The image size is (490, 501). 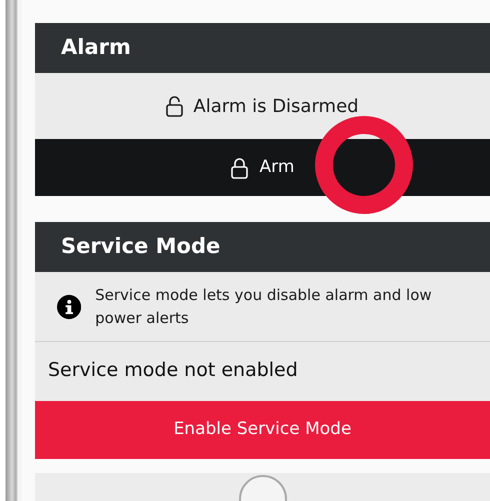 I want to click on padlock-icon, so click(x=239, y=167).